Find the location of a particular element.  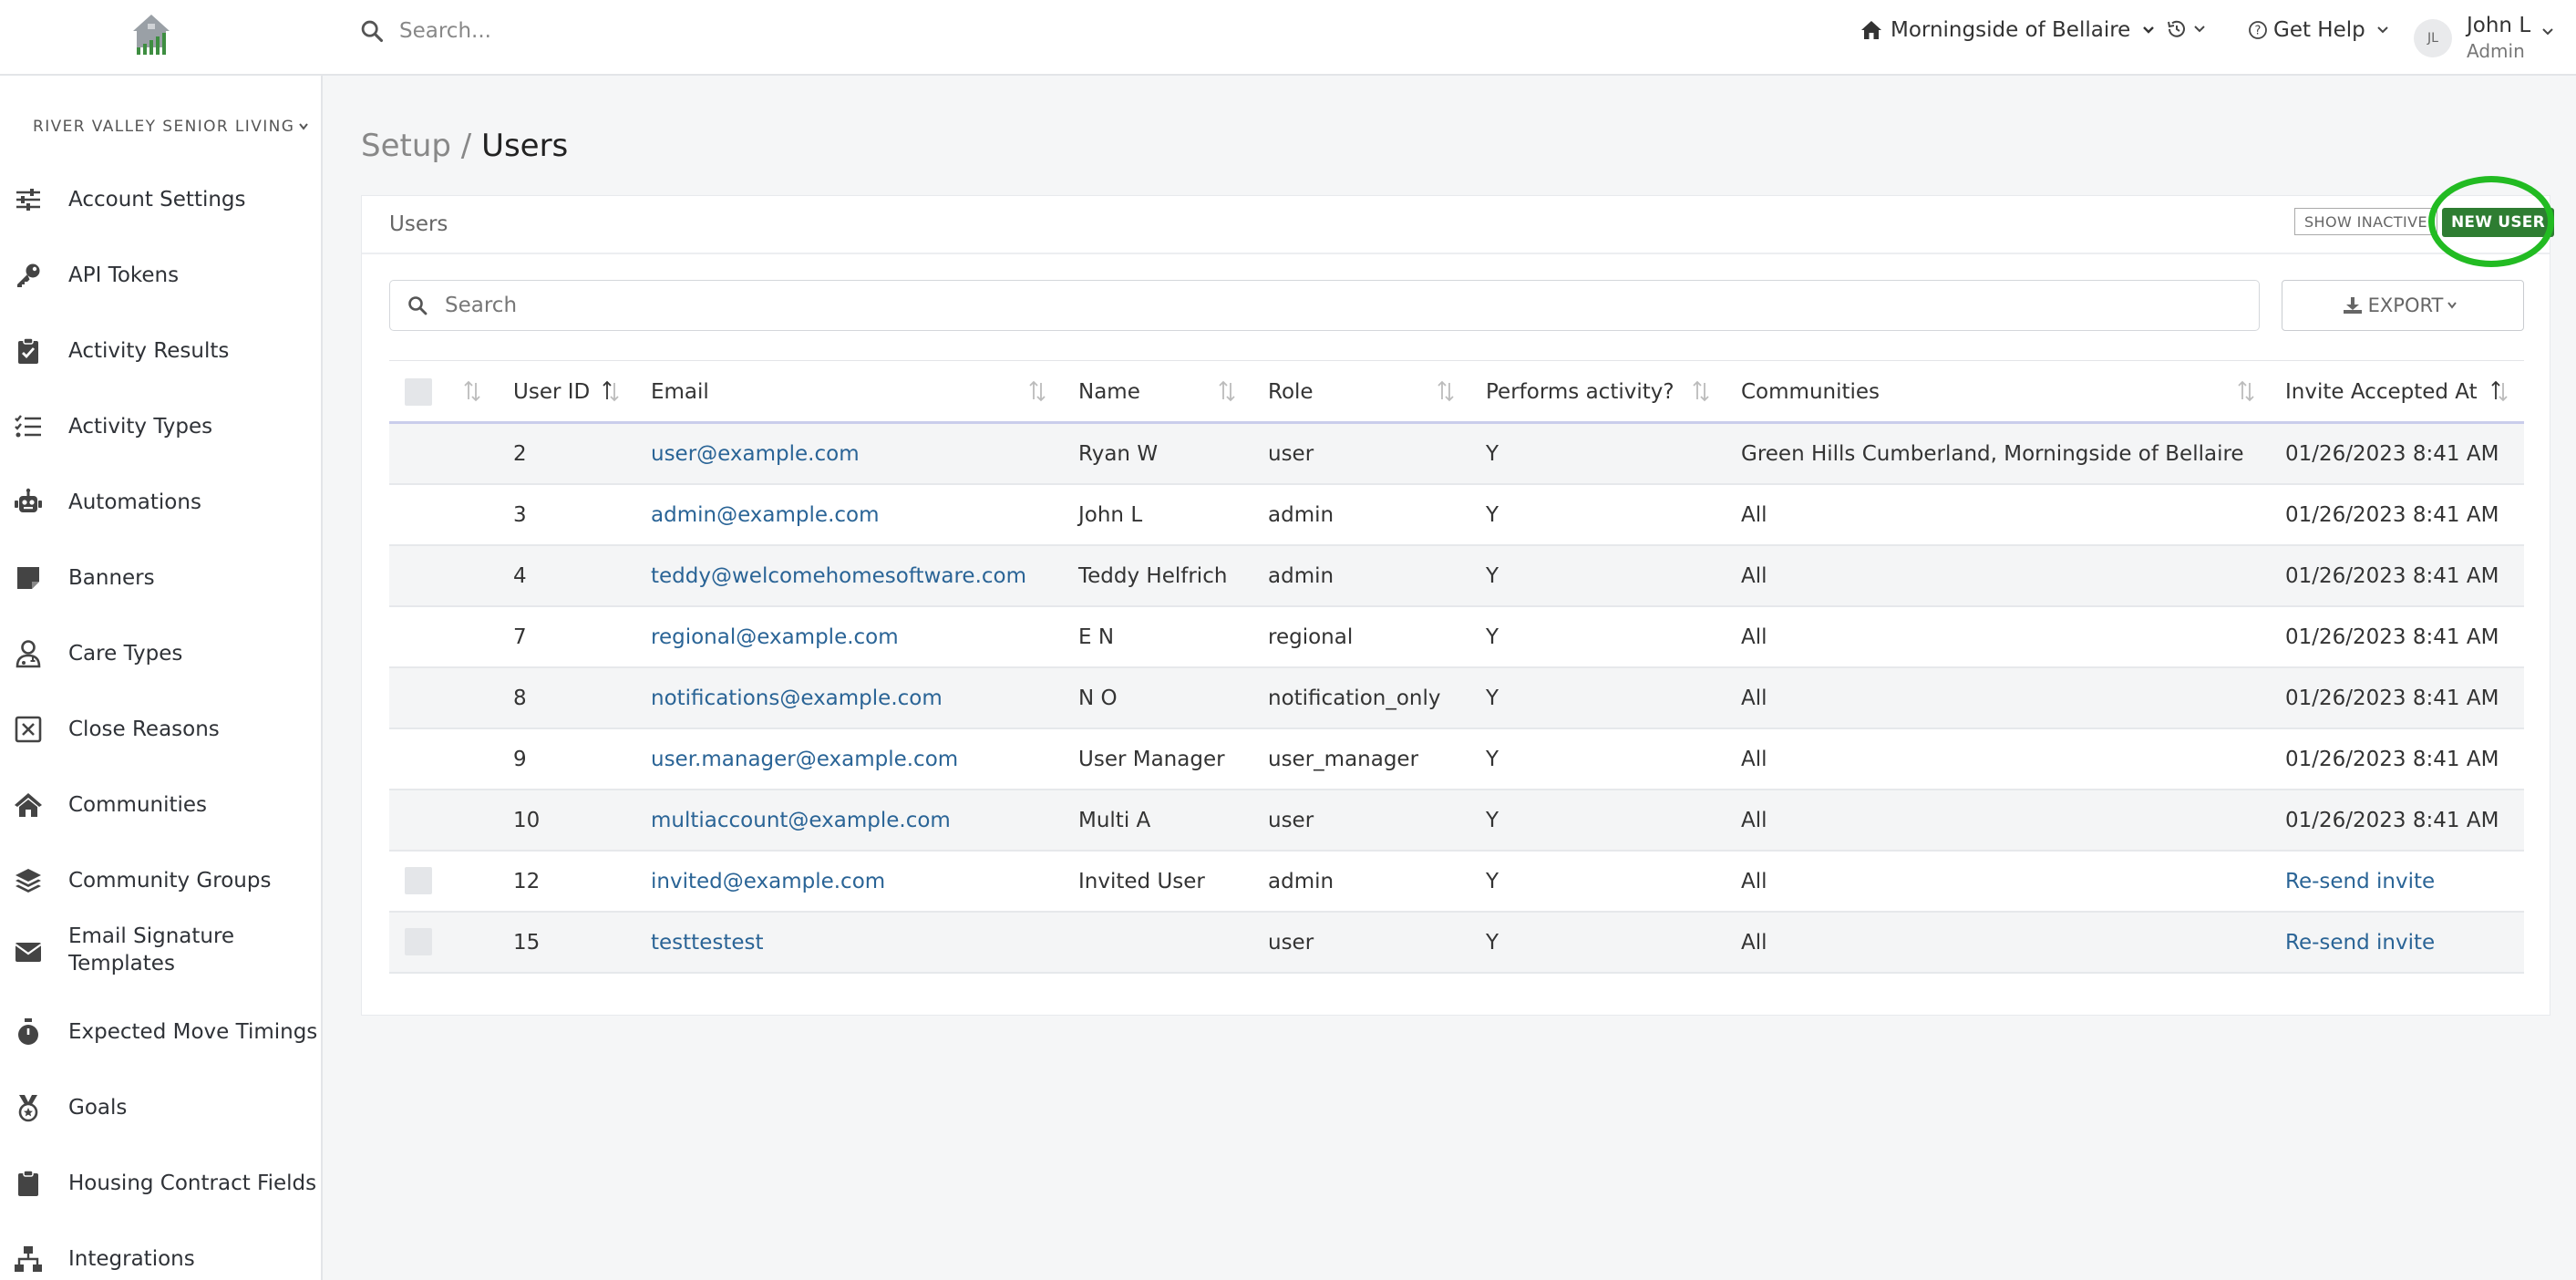

house-icon is located at coordinates (1871, 30).